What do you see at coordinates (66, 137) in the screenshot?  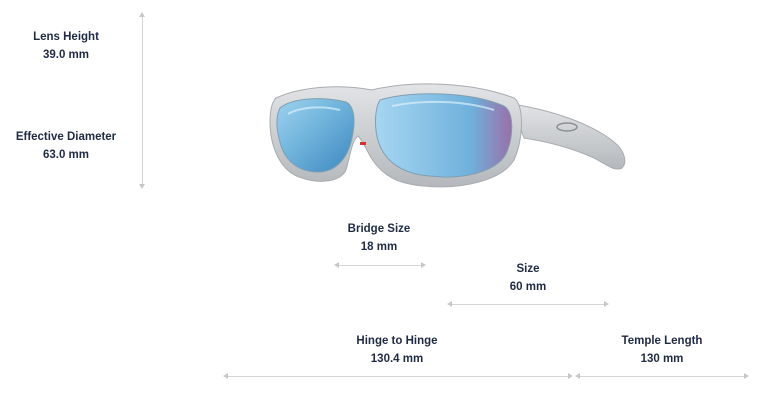 I see `effective-diameter-title: Effective Diameter` at bounding box center [66, 137].